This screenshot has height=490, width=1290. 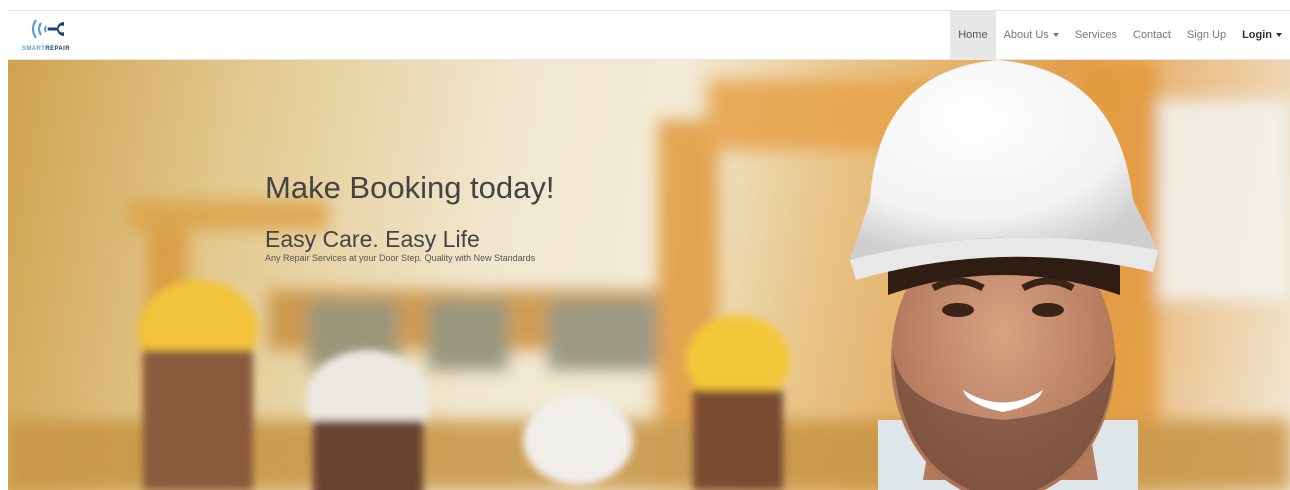 I want to click on nav-item-label: Login, so click(x=1257, y=35).